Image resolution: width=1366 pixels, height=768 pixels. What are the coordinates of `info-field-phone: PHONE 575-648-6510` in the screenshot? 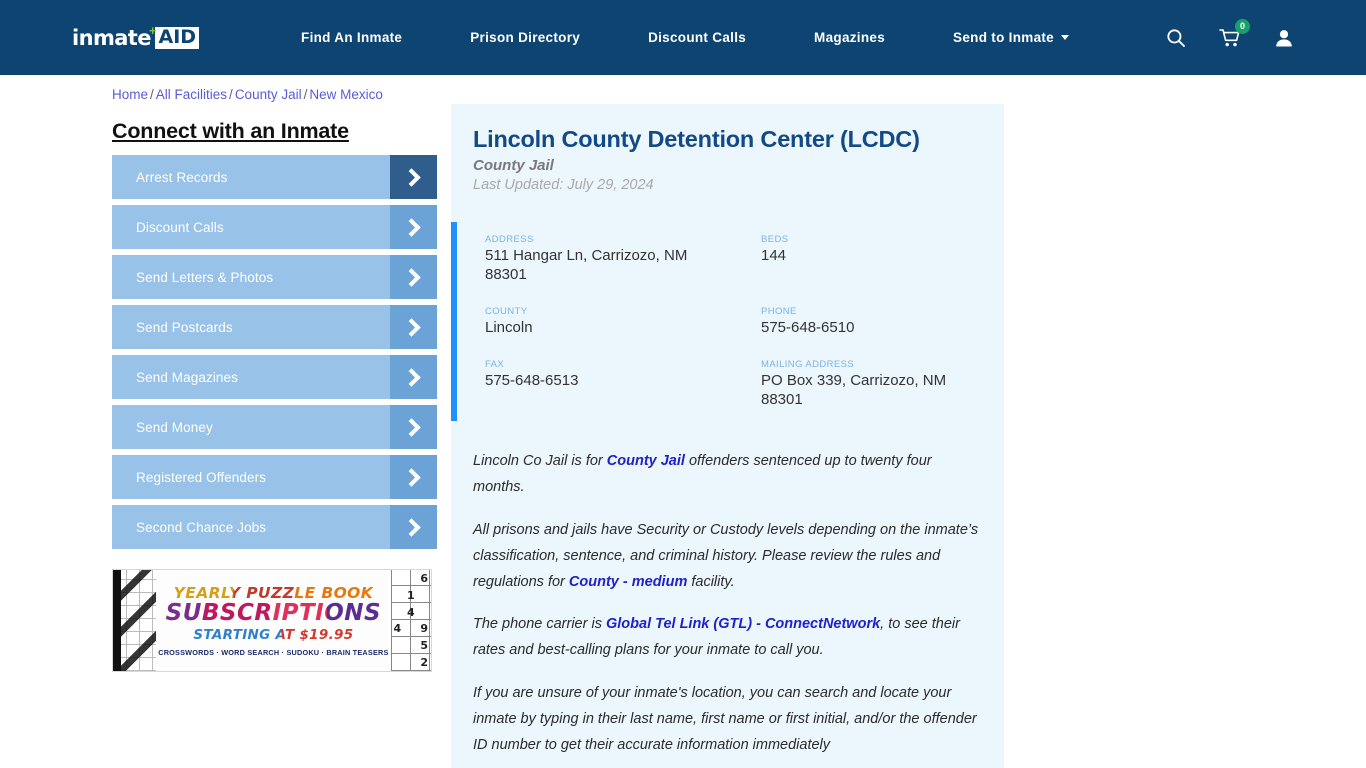 It's located at (882, 322).